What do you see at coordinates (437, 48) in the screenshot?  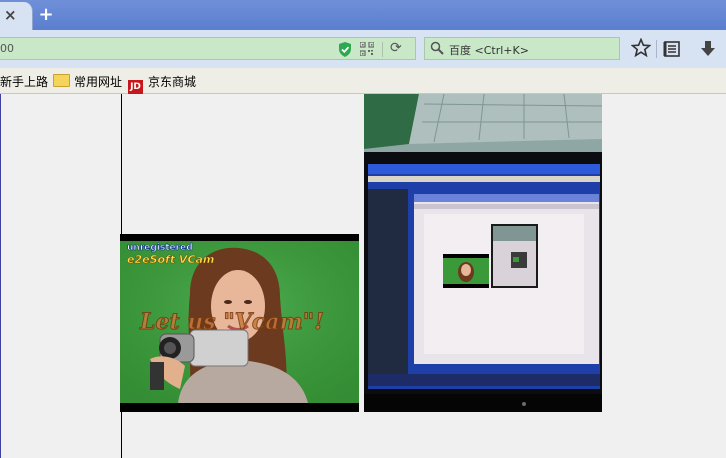 I see `search-icon` at bounding box center [437, 48].